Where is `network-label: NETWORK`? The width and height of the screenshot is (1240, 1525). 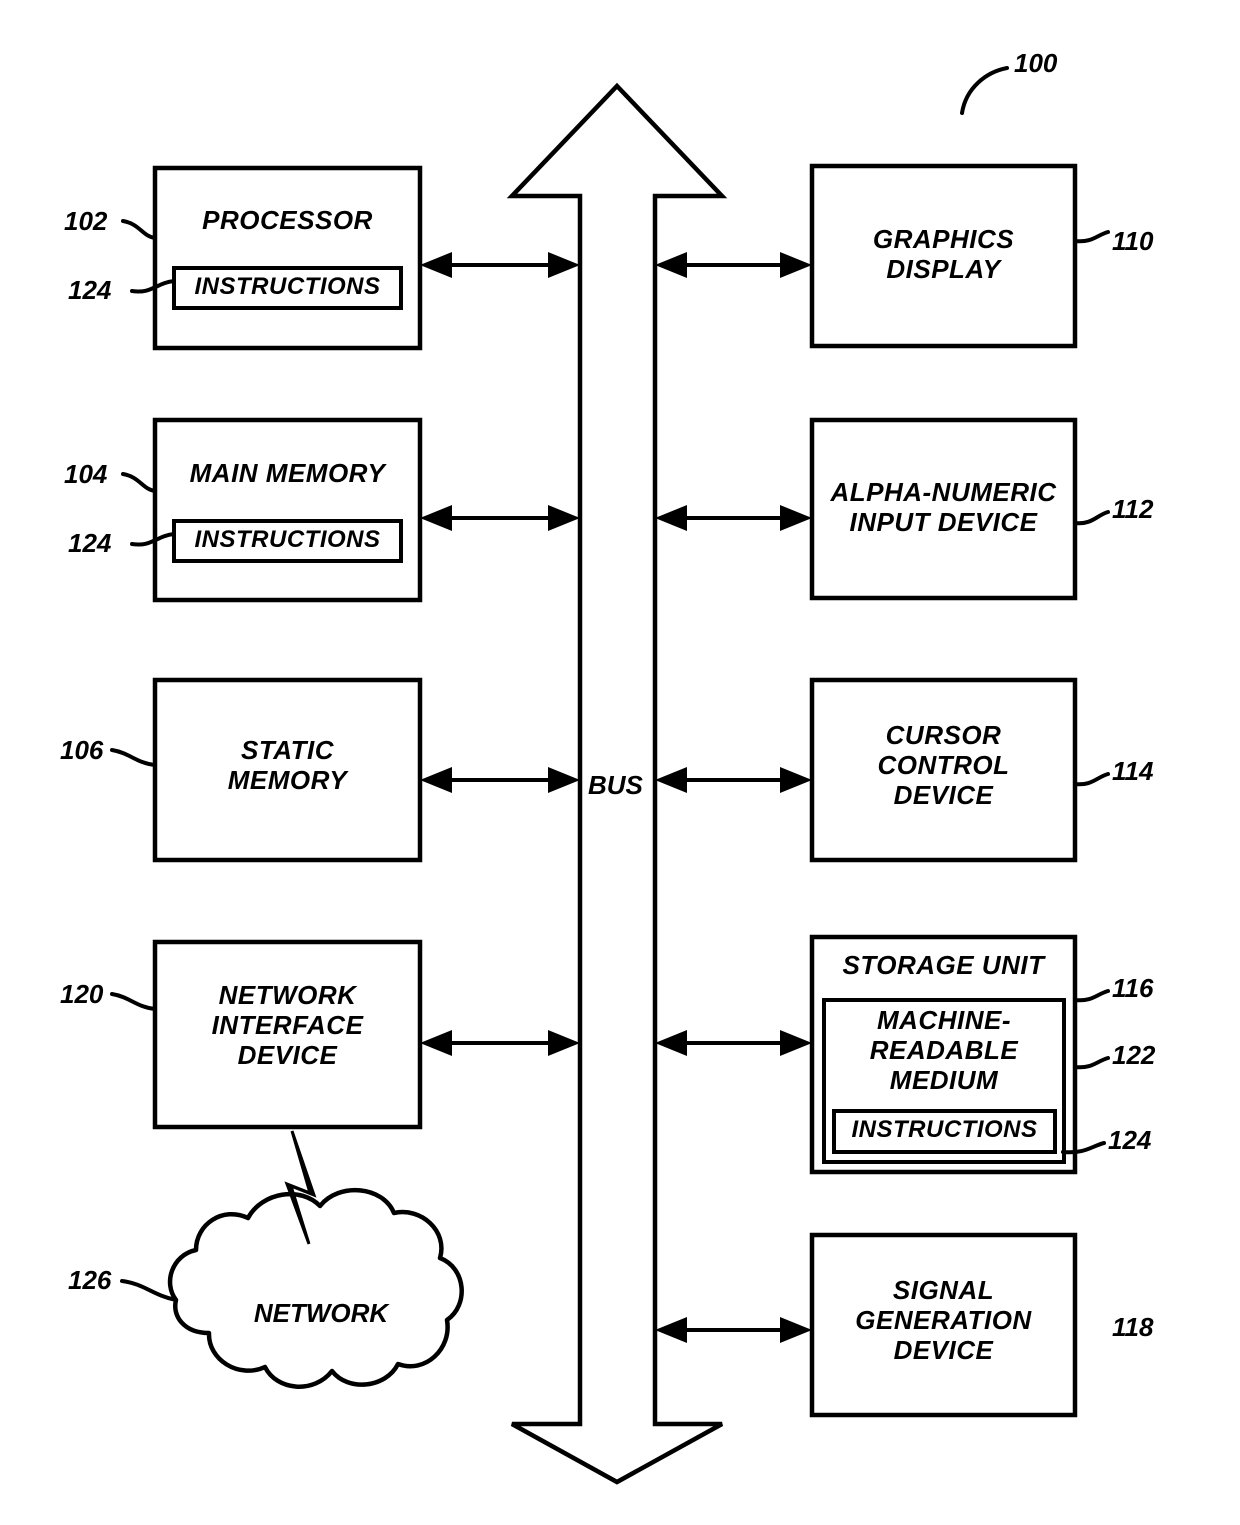
network-label: NETWORK is located at coordinates (321, 1313).